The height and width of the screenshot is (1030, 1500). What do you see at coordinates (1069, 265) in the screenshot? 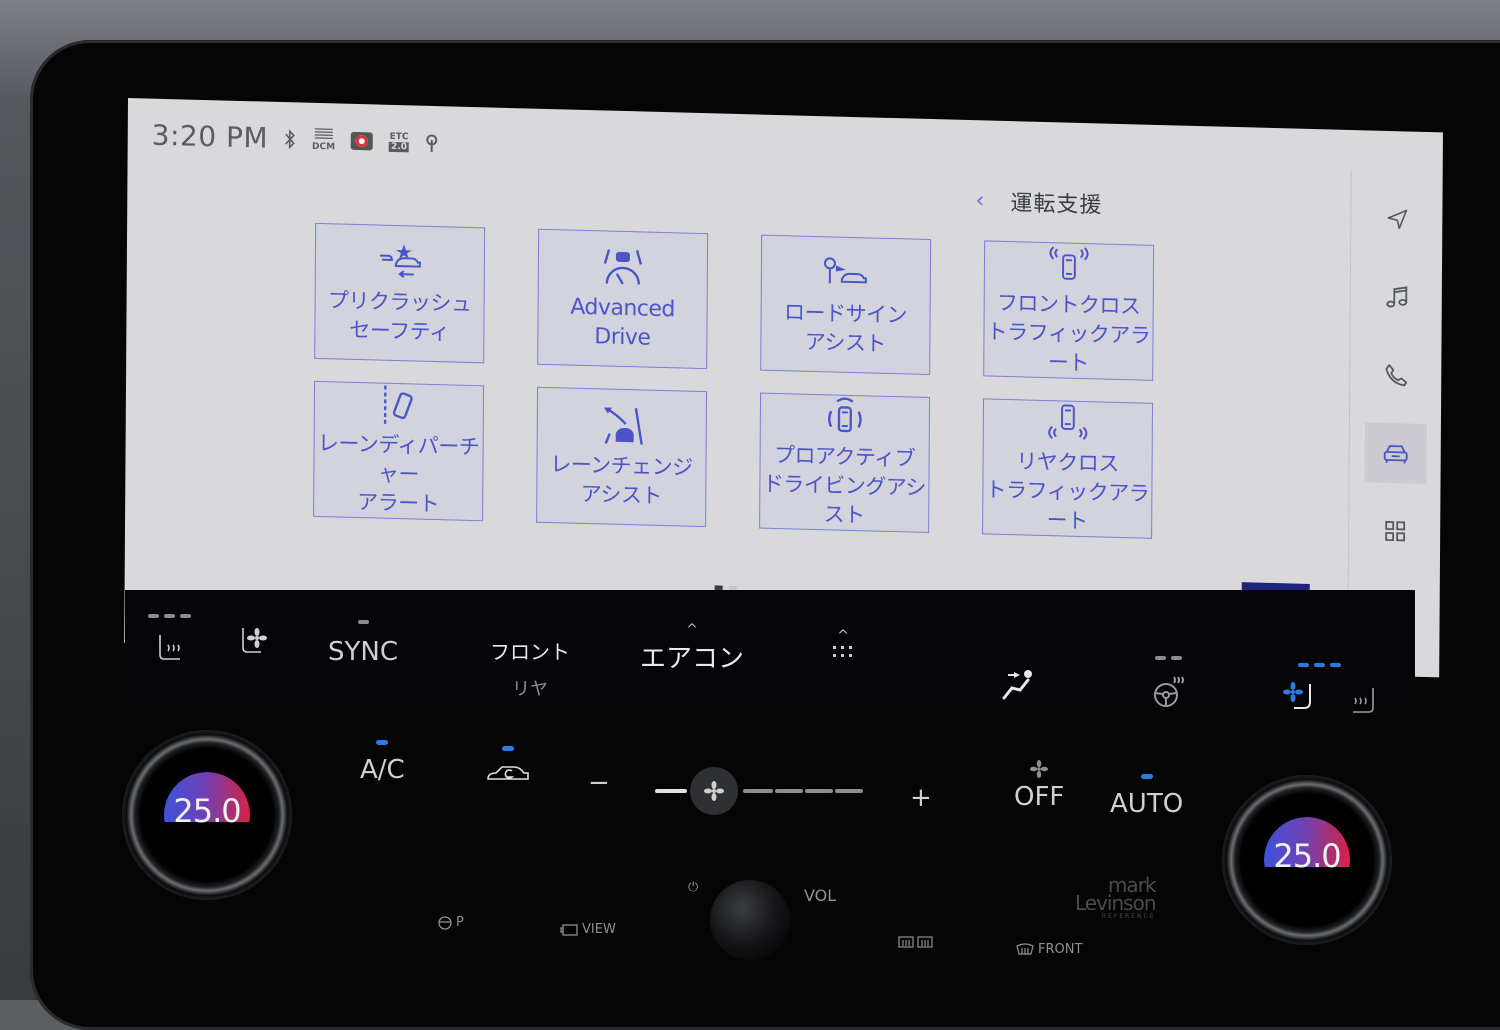
I see `front-cross-traffic-icon` at bounding box center [1069, 265].